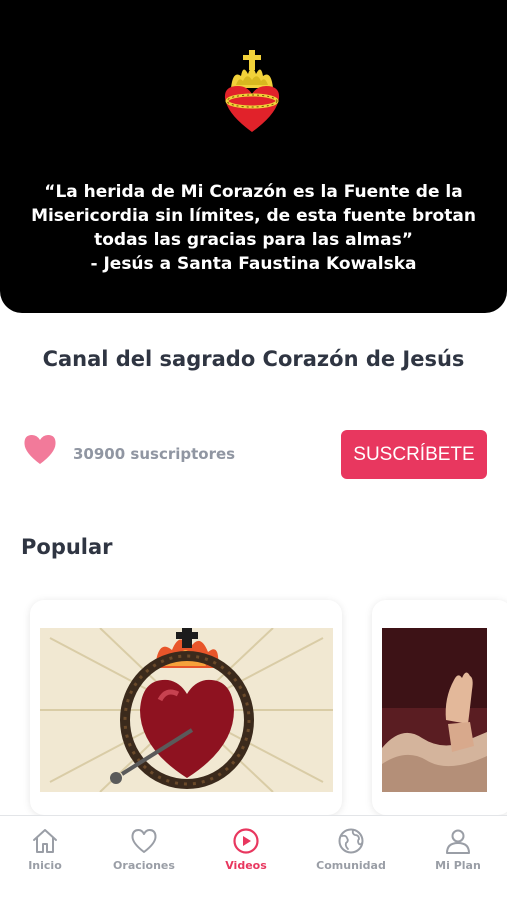 Image resolution: width=507 pixels, height=900 pixels. I want to click on globe-icon, so click(351, 841).